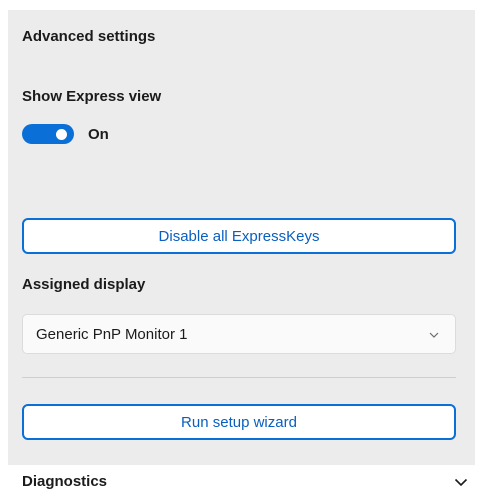 This screenshot has width=478, height=495. I want to click on disable-expresskeys-button: Disable all ExpressKeys, so click(239, 236).